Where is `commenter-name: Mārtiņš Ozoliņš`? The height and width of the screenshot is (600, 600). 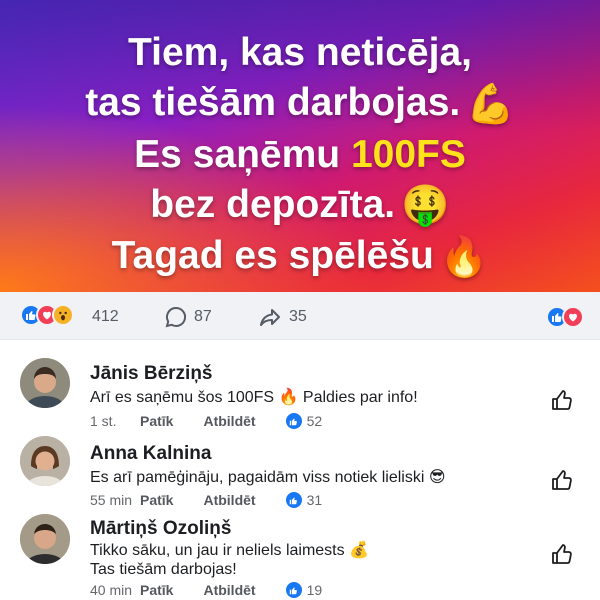 commenter-name: Mārtiņš Ozoliņš is located at coordinates (160, 529).